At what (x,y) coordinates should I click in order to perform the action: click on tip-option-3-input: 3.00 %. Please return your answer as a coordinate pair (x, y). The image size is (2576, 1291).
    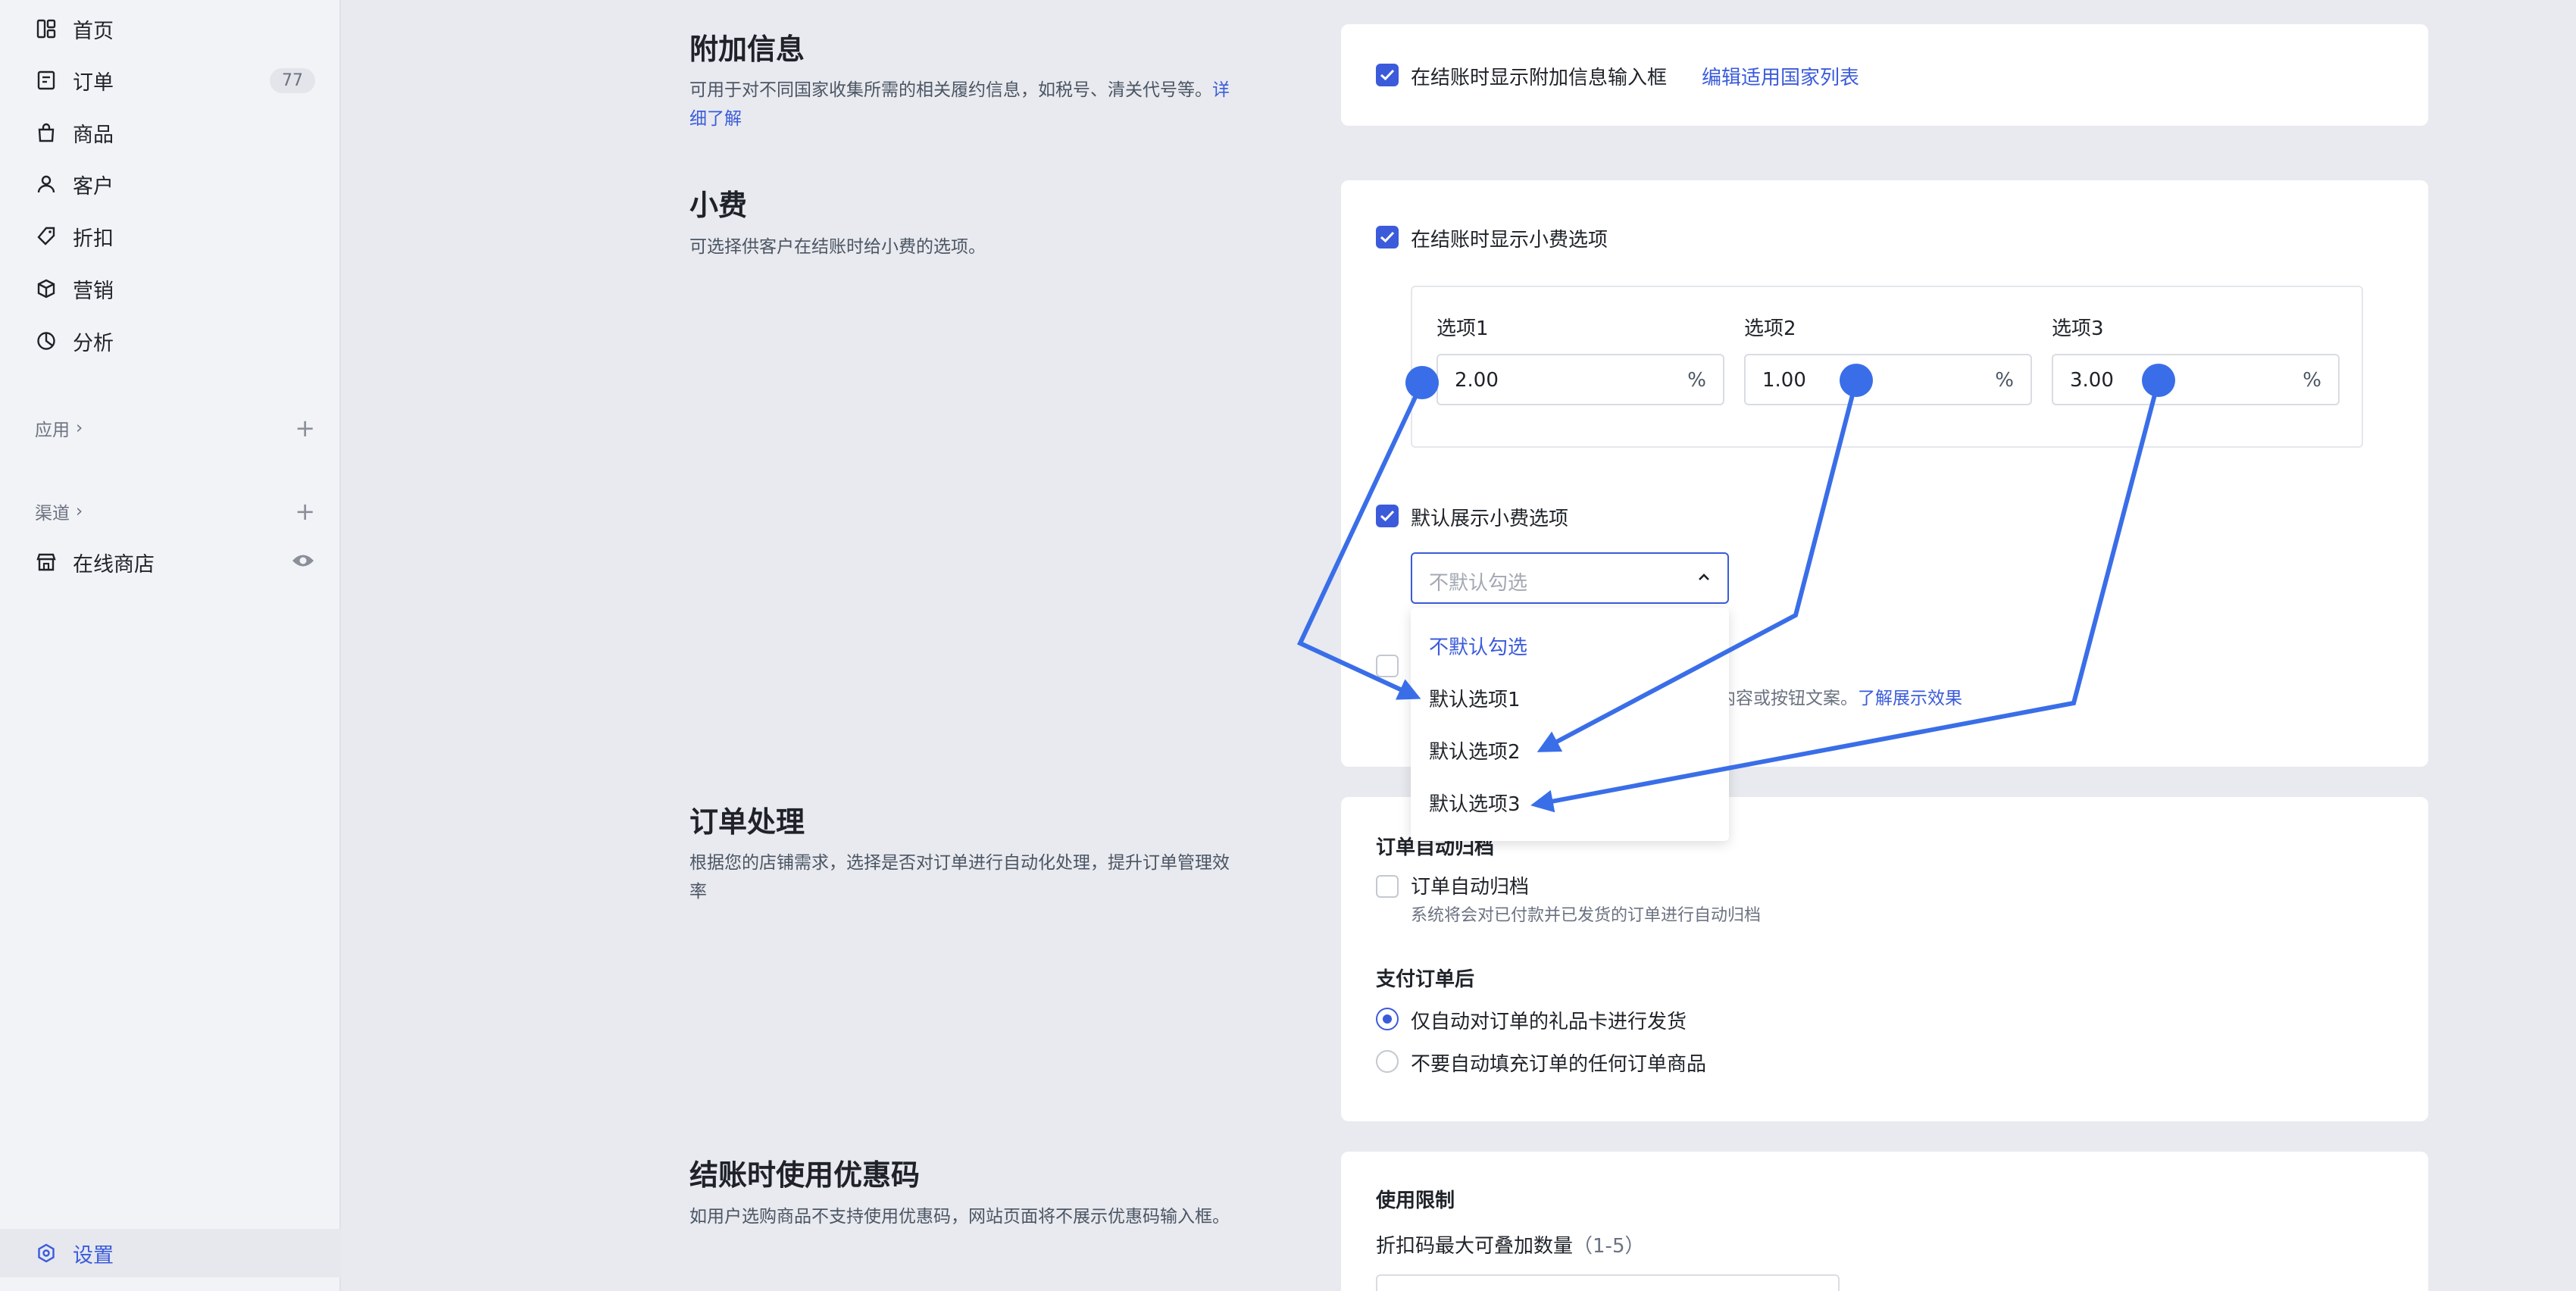
    Looking at the image, I should click on (2196, 379).